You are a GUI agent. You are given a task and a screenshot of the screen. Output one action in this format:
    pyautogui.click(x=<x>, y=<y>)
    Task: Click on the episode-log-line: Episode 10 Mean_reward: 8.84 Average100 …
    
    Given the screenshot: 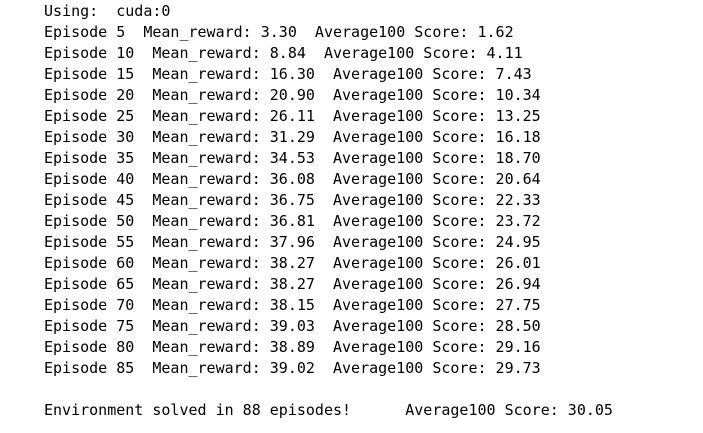 What is the action you would take?
    pyautogui.click(x=283, y=53)
    